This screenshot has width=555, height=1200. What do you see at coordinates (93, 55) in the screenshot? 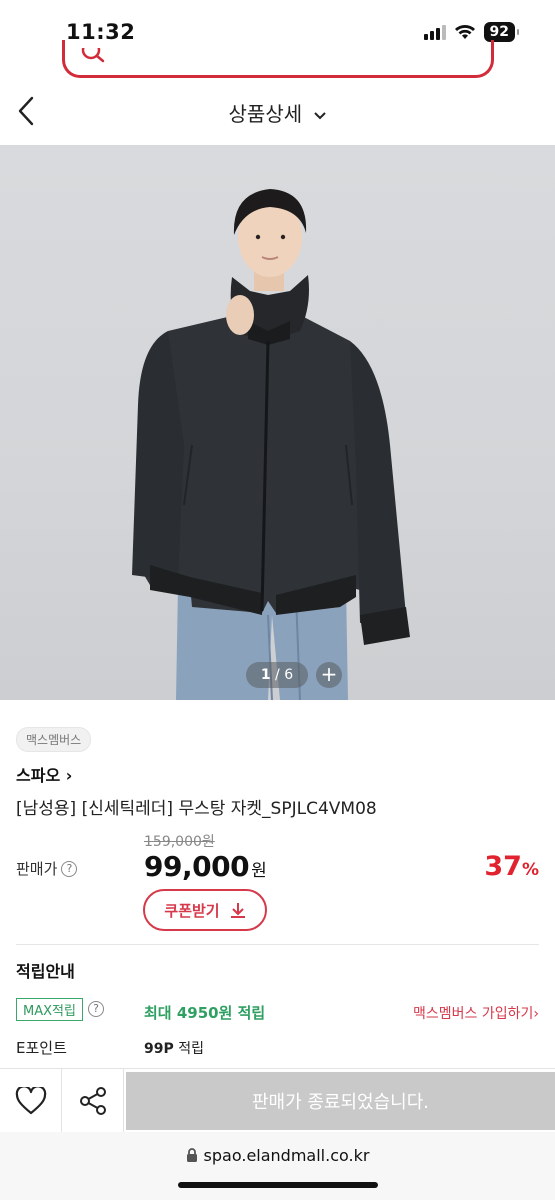
I see `search-icon` at bounding box center [93, 55].